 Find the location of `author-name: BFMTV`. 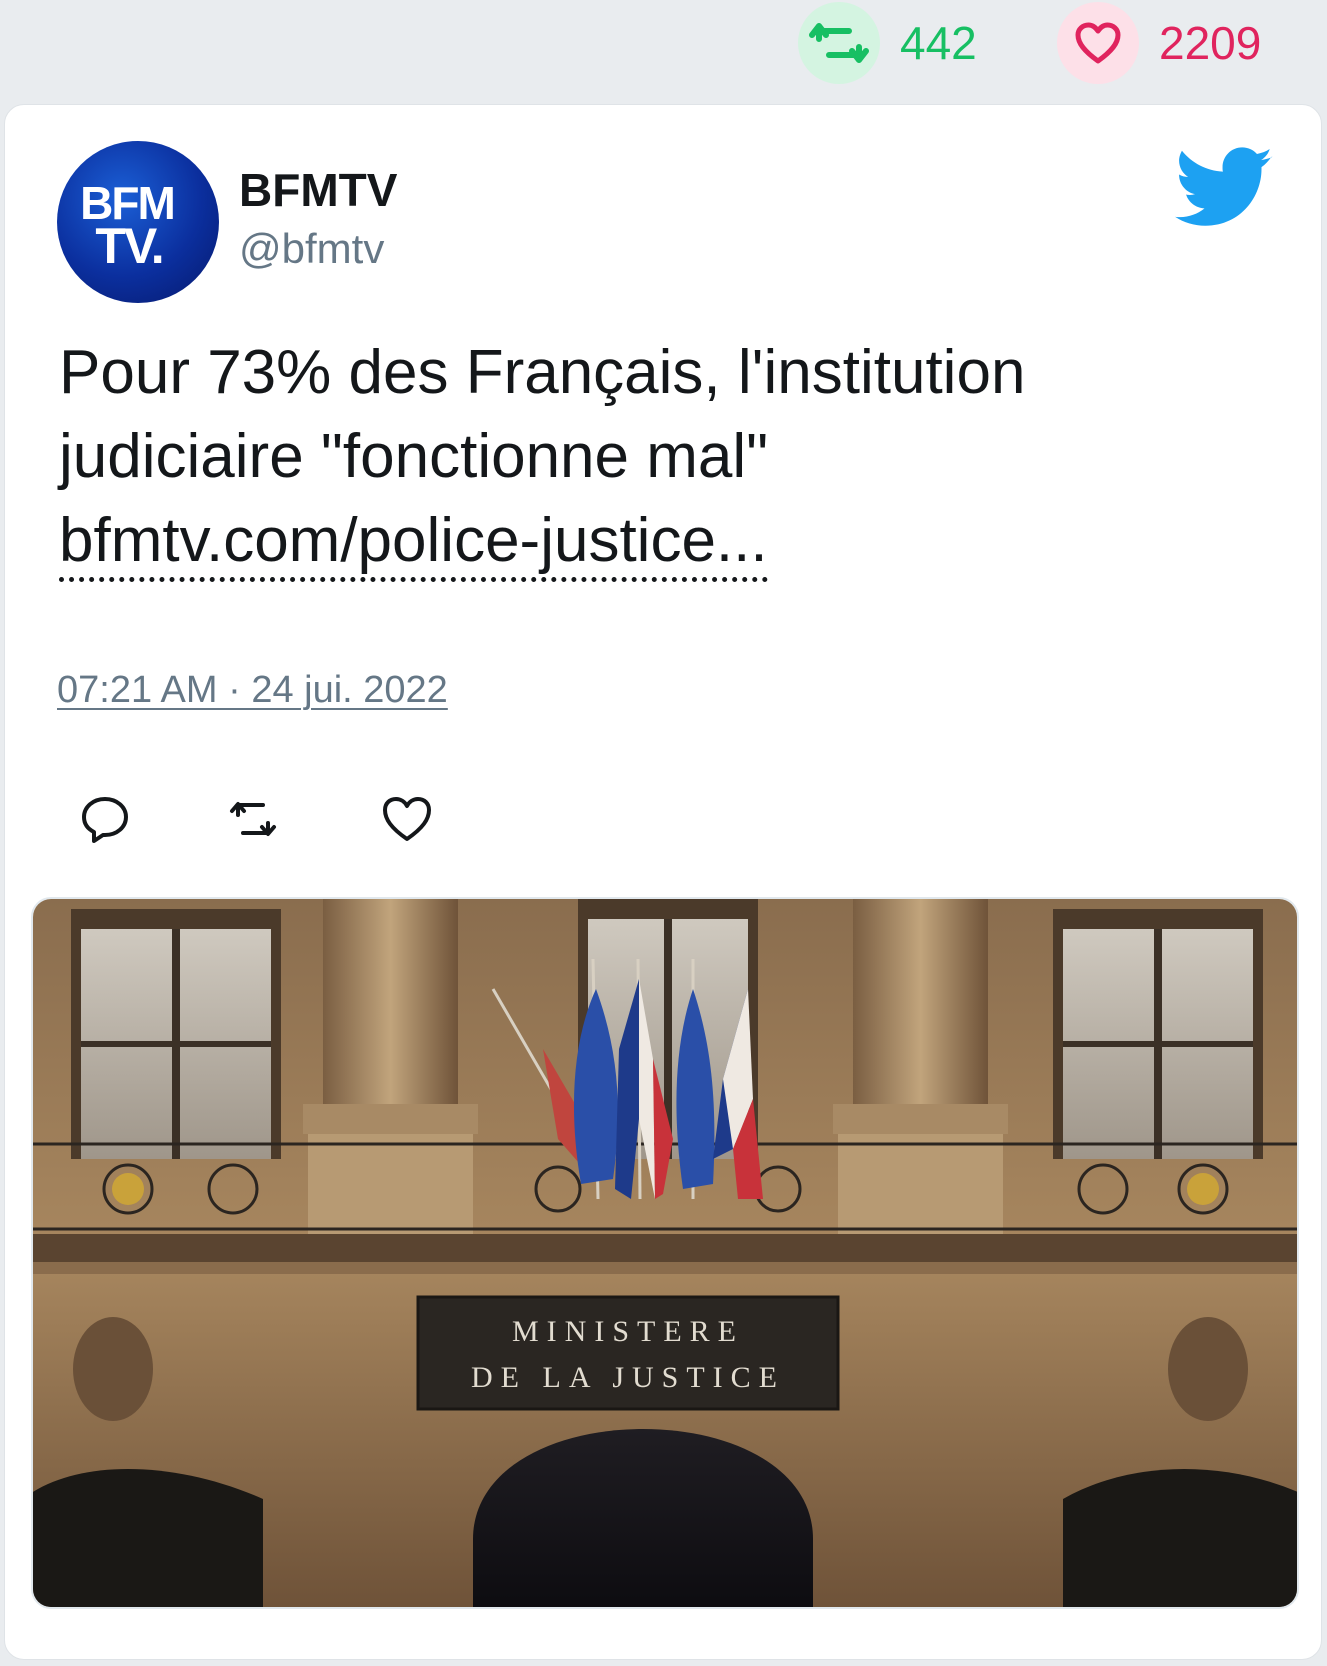

author-name: BFMTV is located at coordinates (318, 190).